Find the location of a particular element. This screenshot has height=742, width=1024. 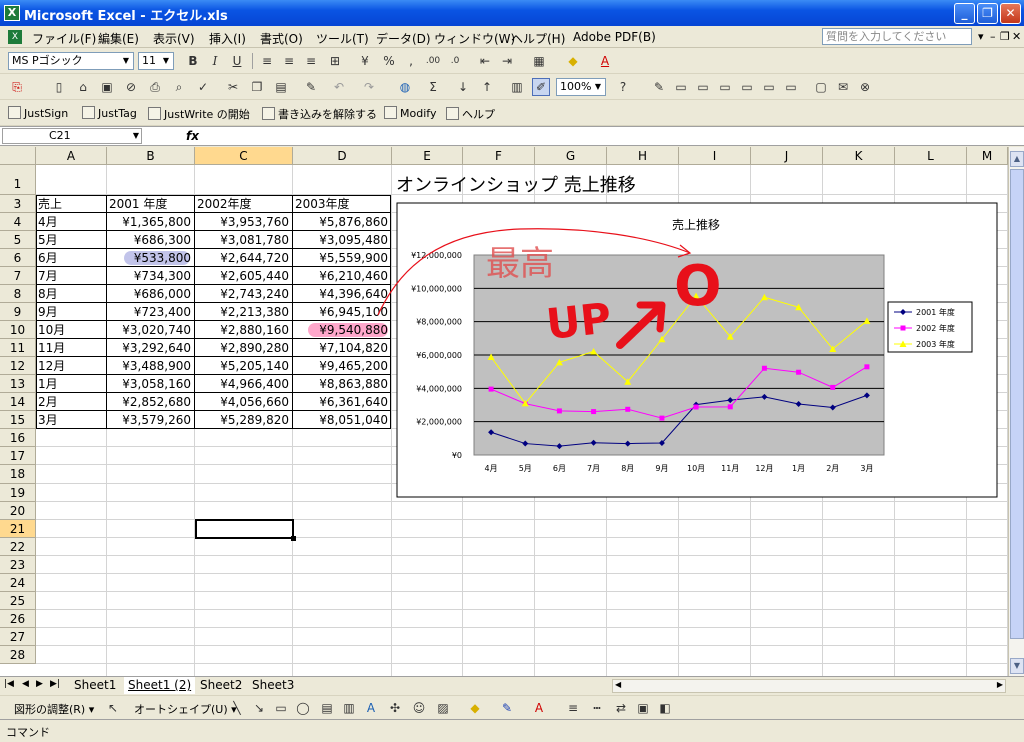

menu-window: ウィンドウ(W) is located at coordinates (474, 38).